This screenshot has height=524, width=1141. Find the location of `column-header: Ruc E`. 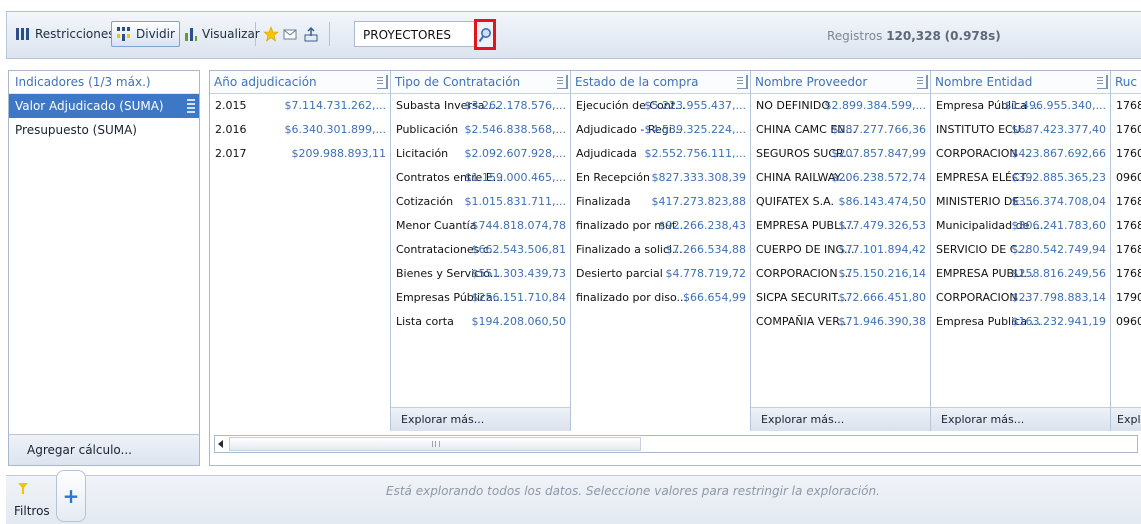

column-header: Ruc E is located at coordinates (1126, 82).